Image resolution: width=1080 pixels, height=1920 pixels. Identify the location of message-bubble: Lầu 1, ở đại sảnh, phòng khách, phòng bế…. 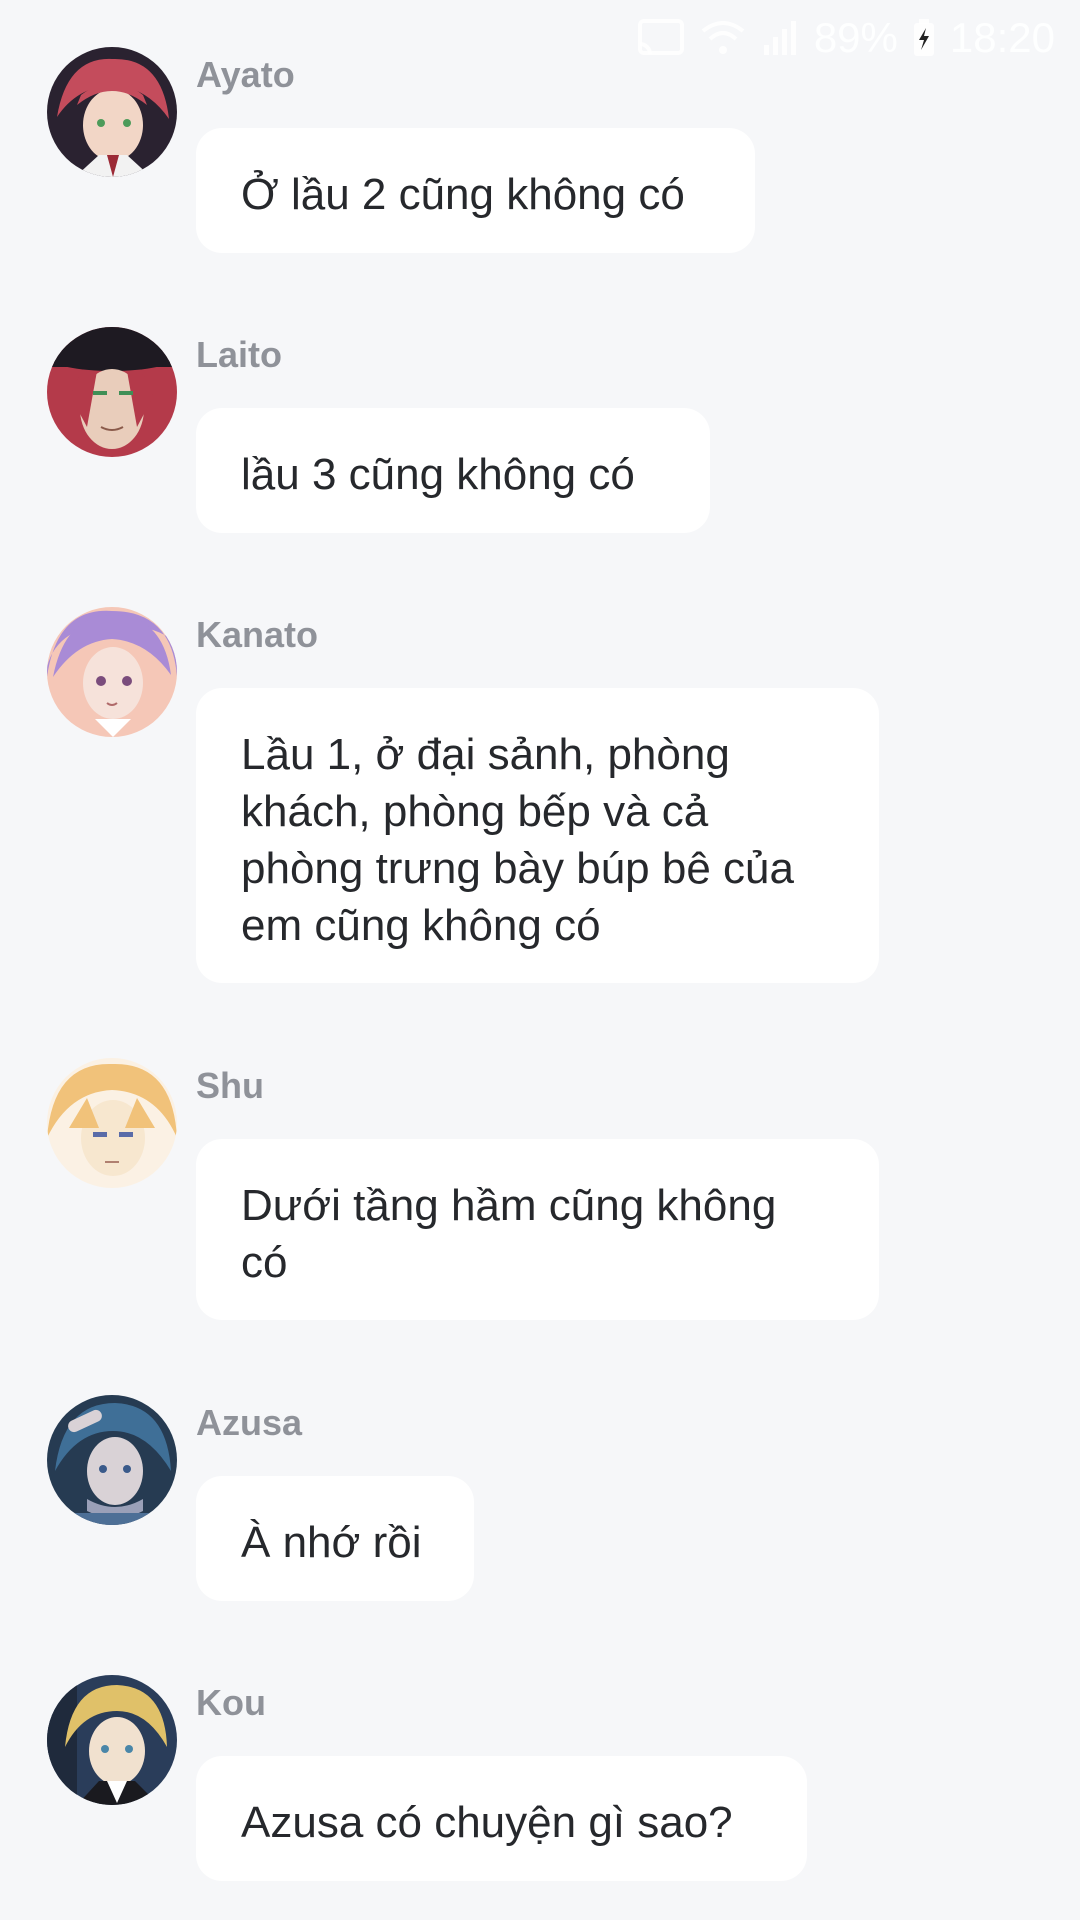
(537, 835).